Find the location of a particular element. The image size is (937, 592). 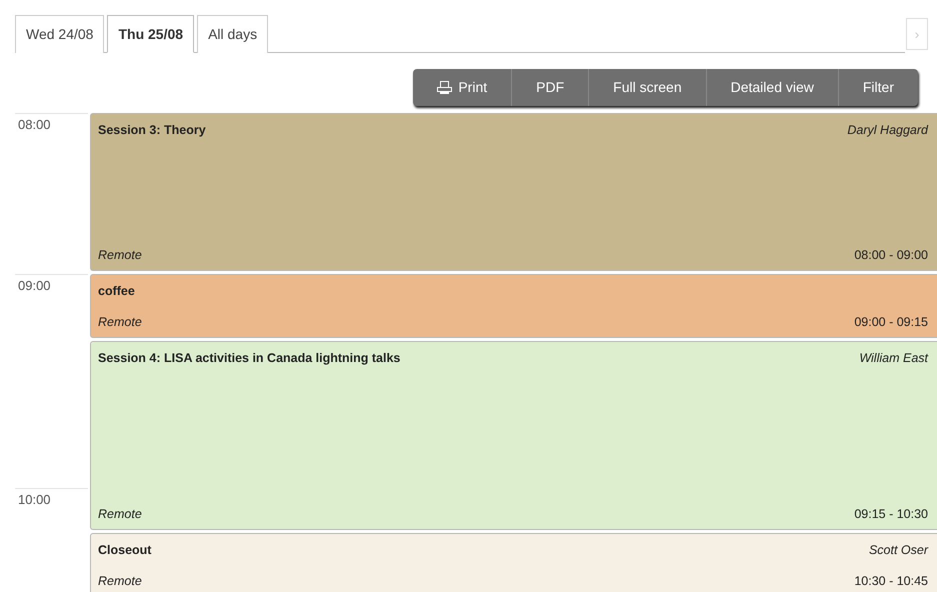

event-block: Closeout Scott Oser Remote 10:30 - 10:45 is located at coordinates (513, 562).